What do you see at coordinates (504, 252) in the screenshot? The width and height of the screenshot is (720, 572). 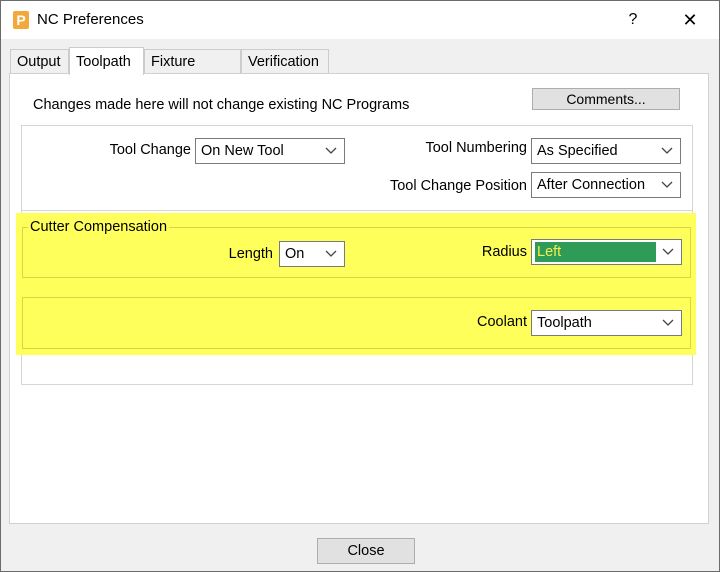 I see `radius-label: Radius` at bounding box center [504, 252].